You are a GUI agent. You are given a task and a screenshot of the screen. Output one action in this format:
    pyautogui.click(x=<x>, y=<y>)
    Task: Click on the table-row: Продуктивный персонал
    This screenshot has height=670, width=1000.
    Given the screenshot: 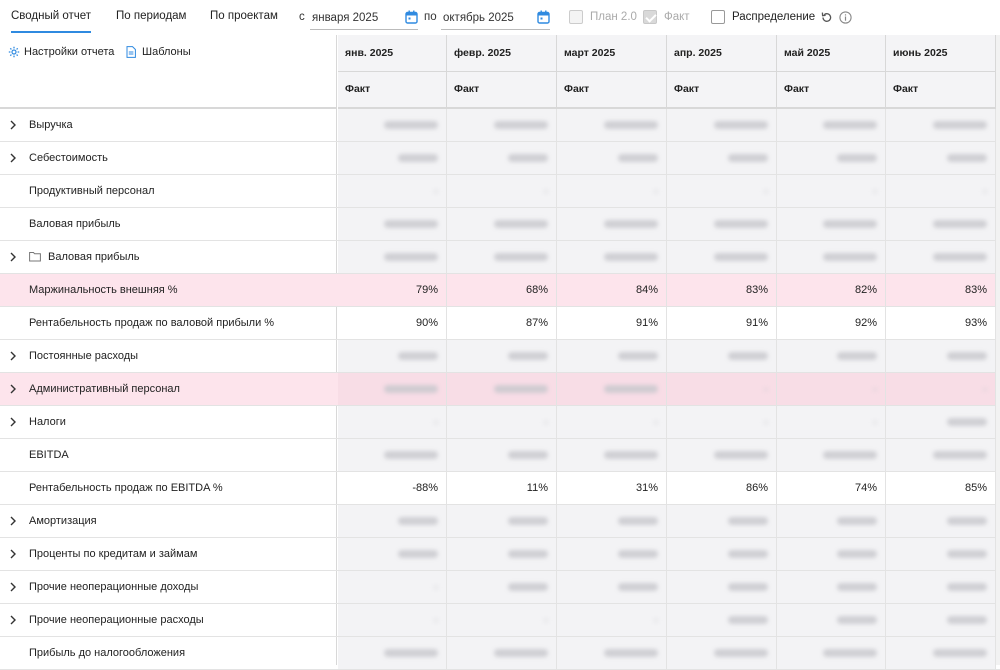 What is the action you would take?
    pyautogui.click(x=500, y=191)
    